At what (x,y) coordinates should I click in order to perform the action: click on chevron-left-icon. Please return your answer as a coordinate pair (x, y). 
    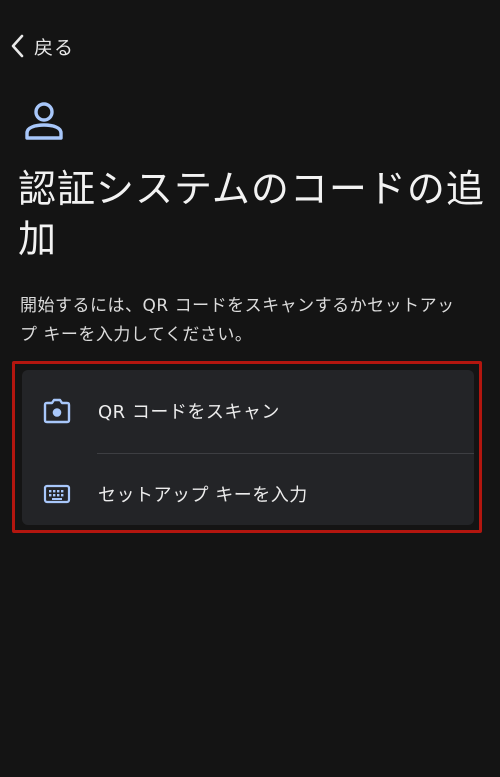
    Looking at the image, I should click on (18, 46).